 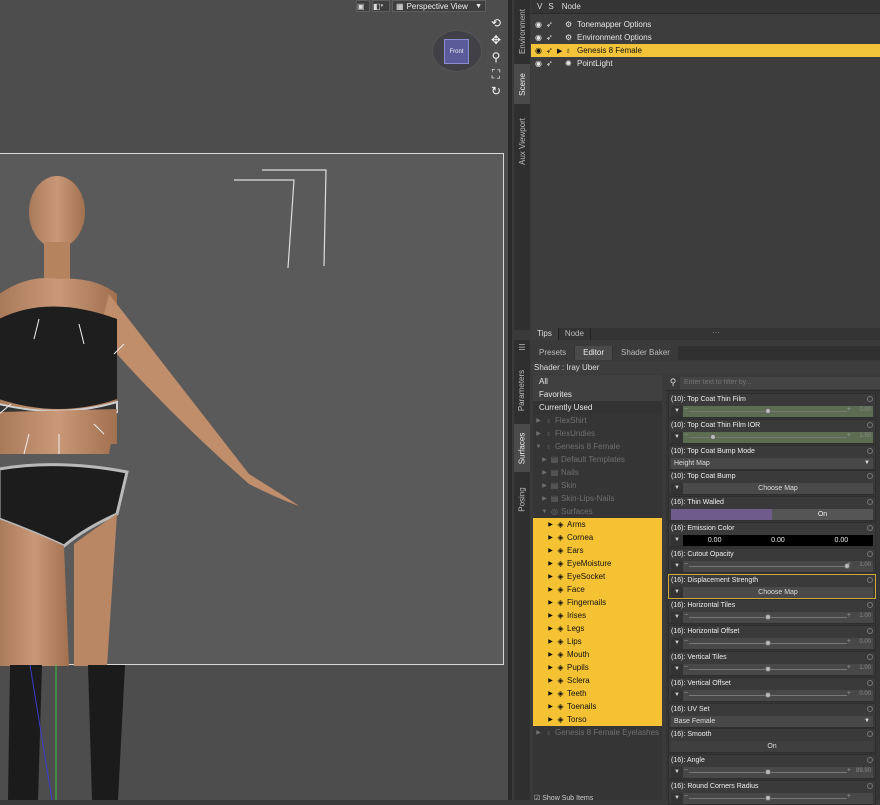 What do you see at coordinates (567, 6) in the screenshot?
I see `node-column: Node` at bounding box center [567, 6].